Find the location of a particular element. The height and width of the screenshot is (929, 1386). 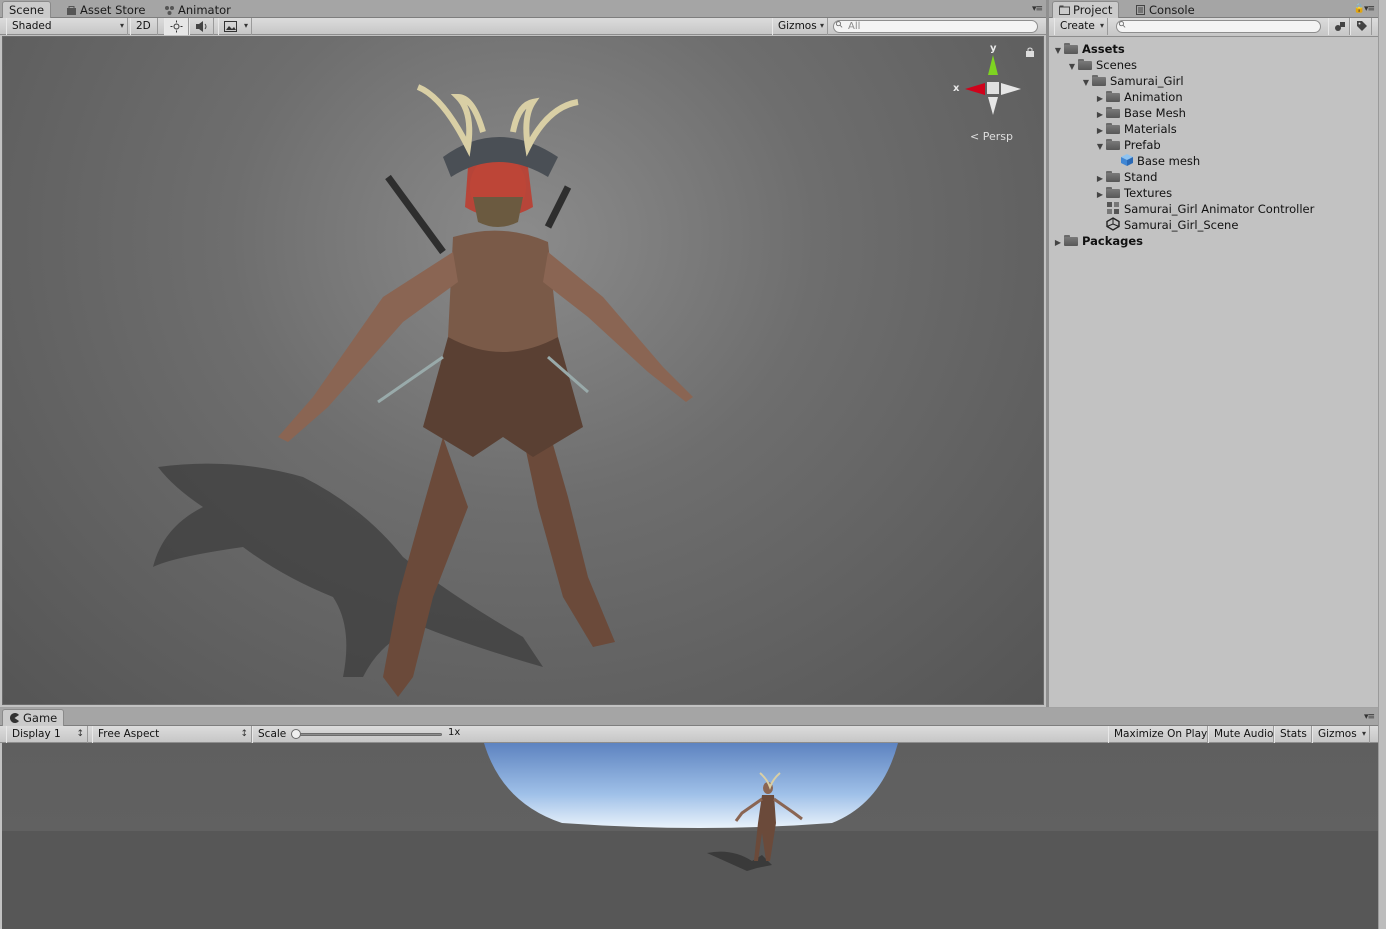

audio-toggle is located at coordinates (201, 26).